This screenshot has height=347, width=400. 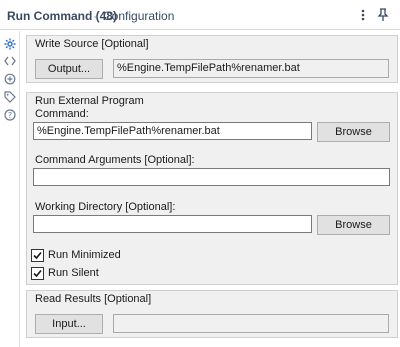 What do you see at coordinates (172, 131) in the screenshot?
I see `command-field: %Engine.TempFilePath%renamer.bat` at bounding box center [172, 131].